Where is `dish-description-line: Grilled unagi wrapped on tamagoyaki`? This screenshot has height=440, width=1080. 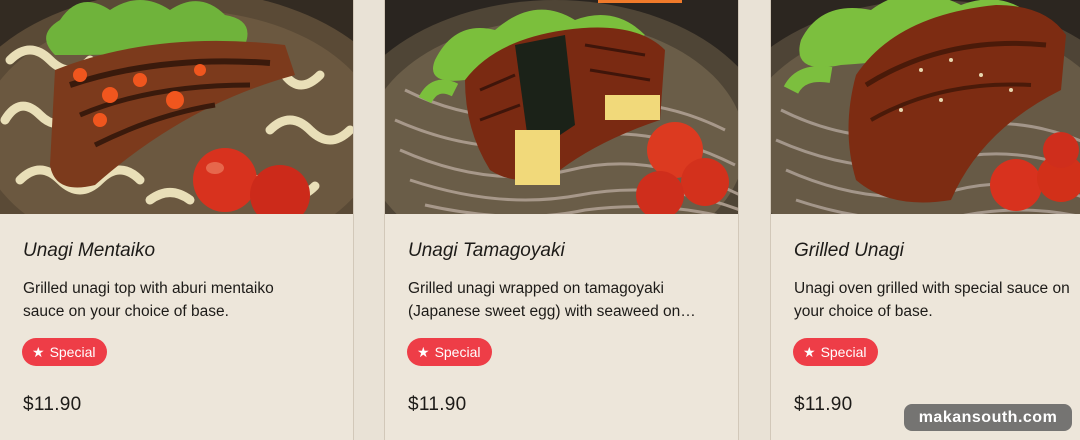
dish-description-line: Grilled unagi wrapped on tamagoyaki is located at coordinates (536, 288).